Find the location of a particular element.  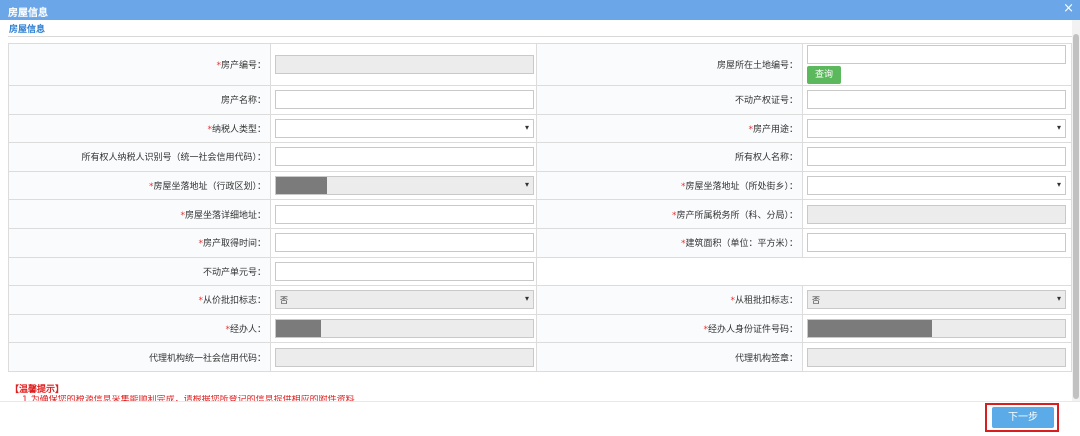

dialog-title: 房屋信息 is located at coordinates (28, 13).